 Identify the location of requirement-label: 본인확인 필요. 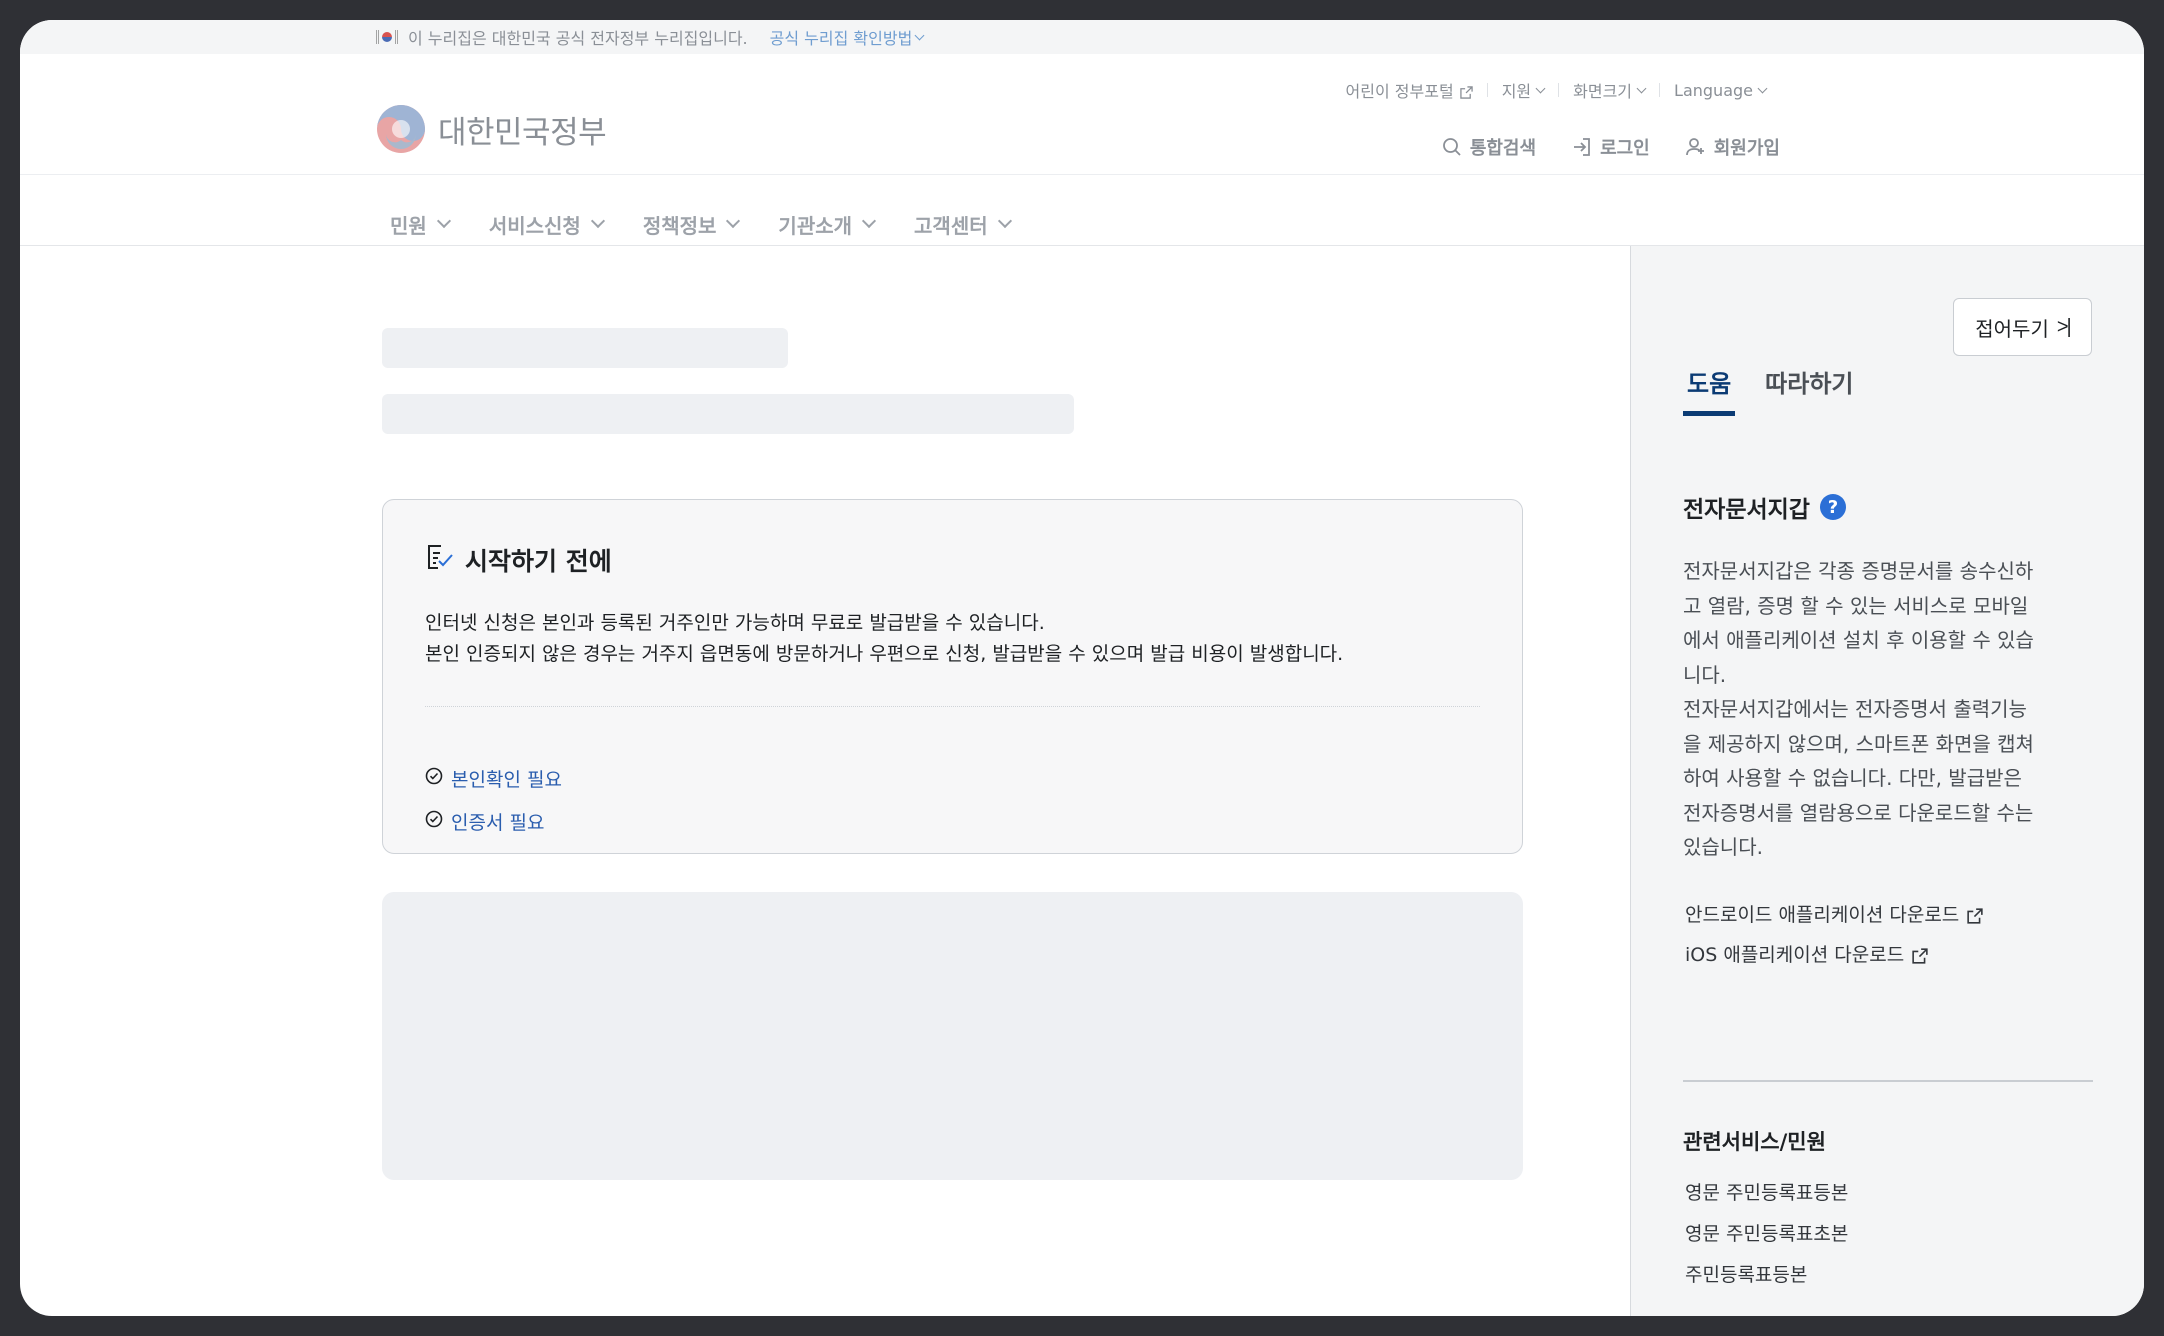
(506, 780).